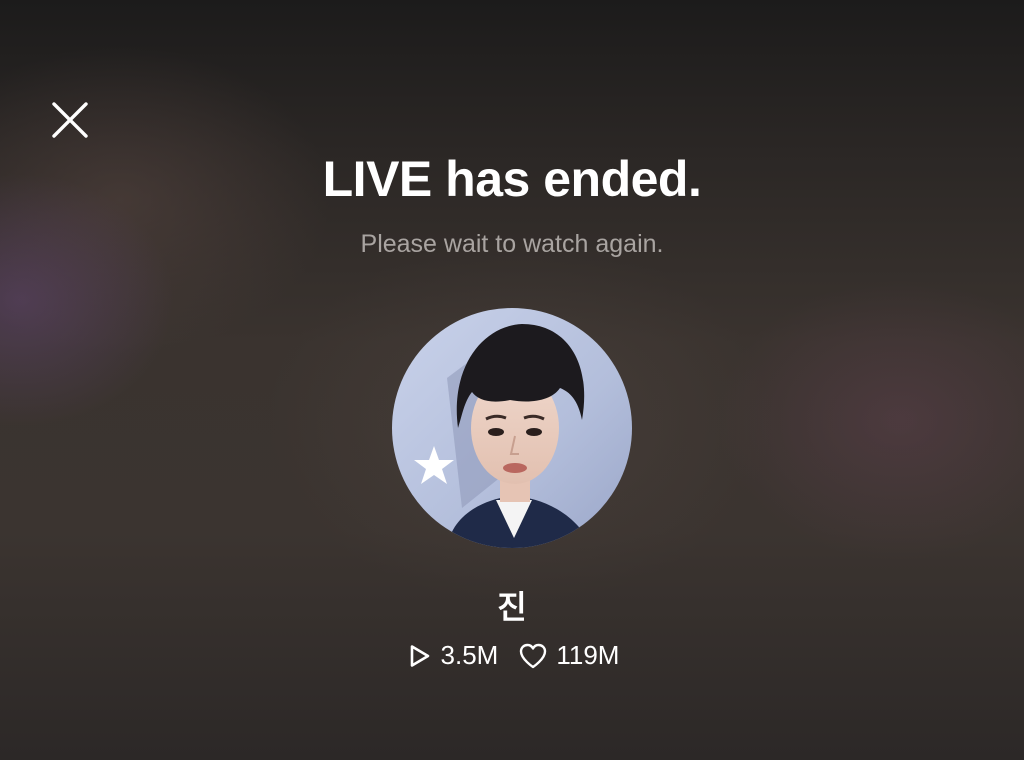 This screenshot has height=760, width=1024. Describe the element at coordinates (512, 179) in the screenshot. I see `live-ended-title: LIVE has ended.` at that location.